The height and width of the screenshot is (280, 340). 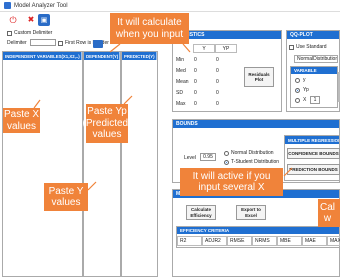 I want to click on efficiency-table-header: R2 ADJR2 RMSE NRMS MBE MAE MAX, so click(x=258, y=241).